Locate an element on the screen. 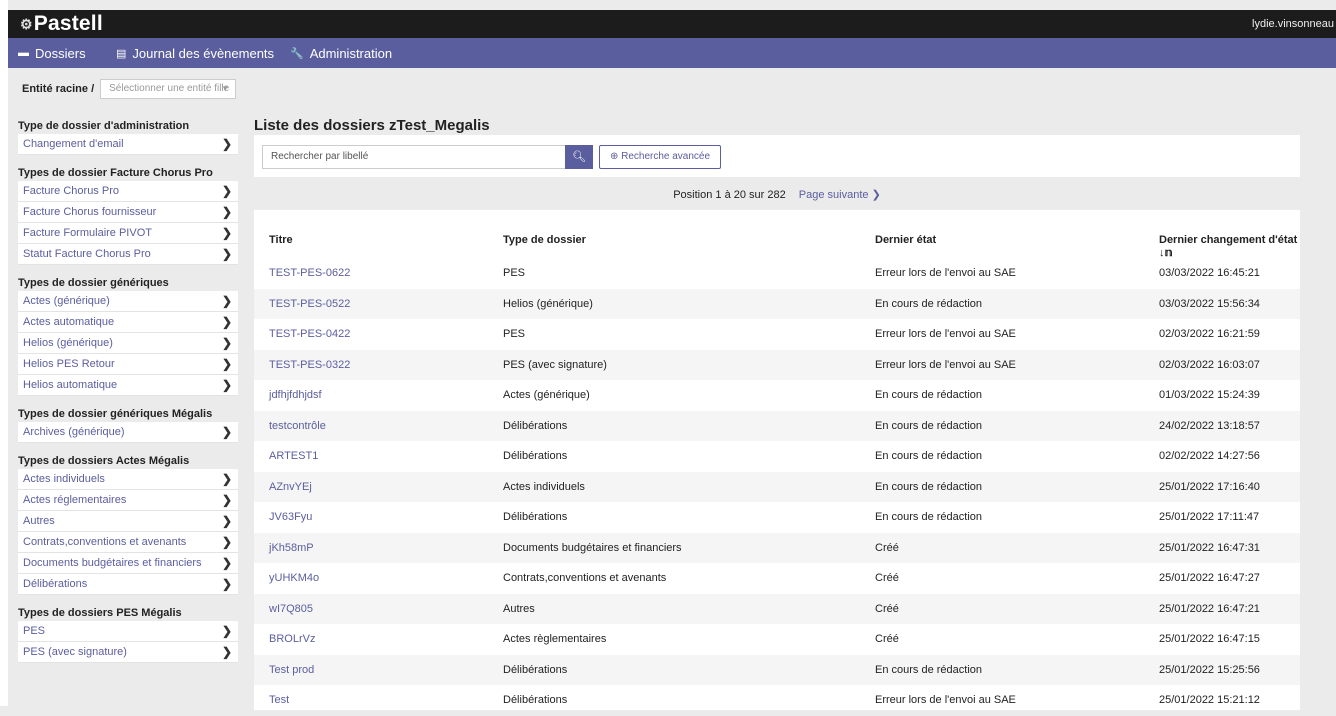 This screenshot has height=716, width=1336. sidebar-item: Changement d'email ❯ is located at coordinates (128, 144).